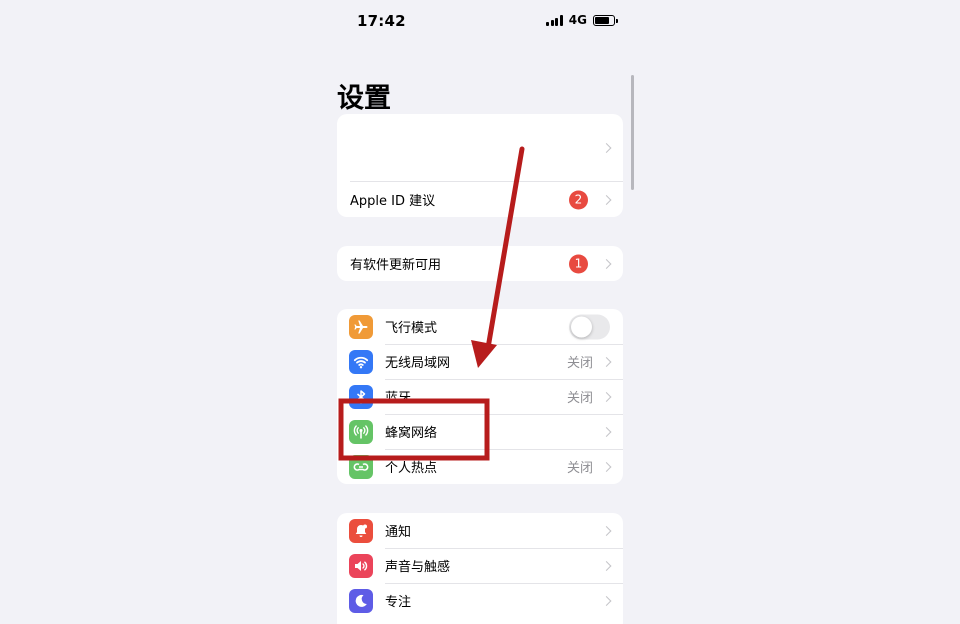 The width and height of the screenshot is (960, 624). What do you see at coordinates (480, 148) in the screenshot?
I see `apple-id-profile-row` at bounding box center [480, 148].